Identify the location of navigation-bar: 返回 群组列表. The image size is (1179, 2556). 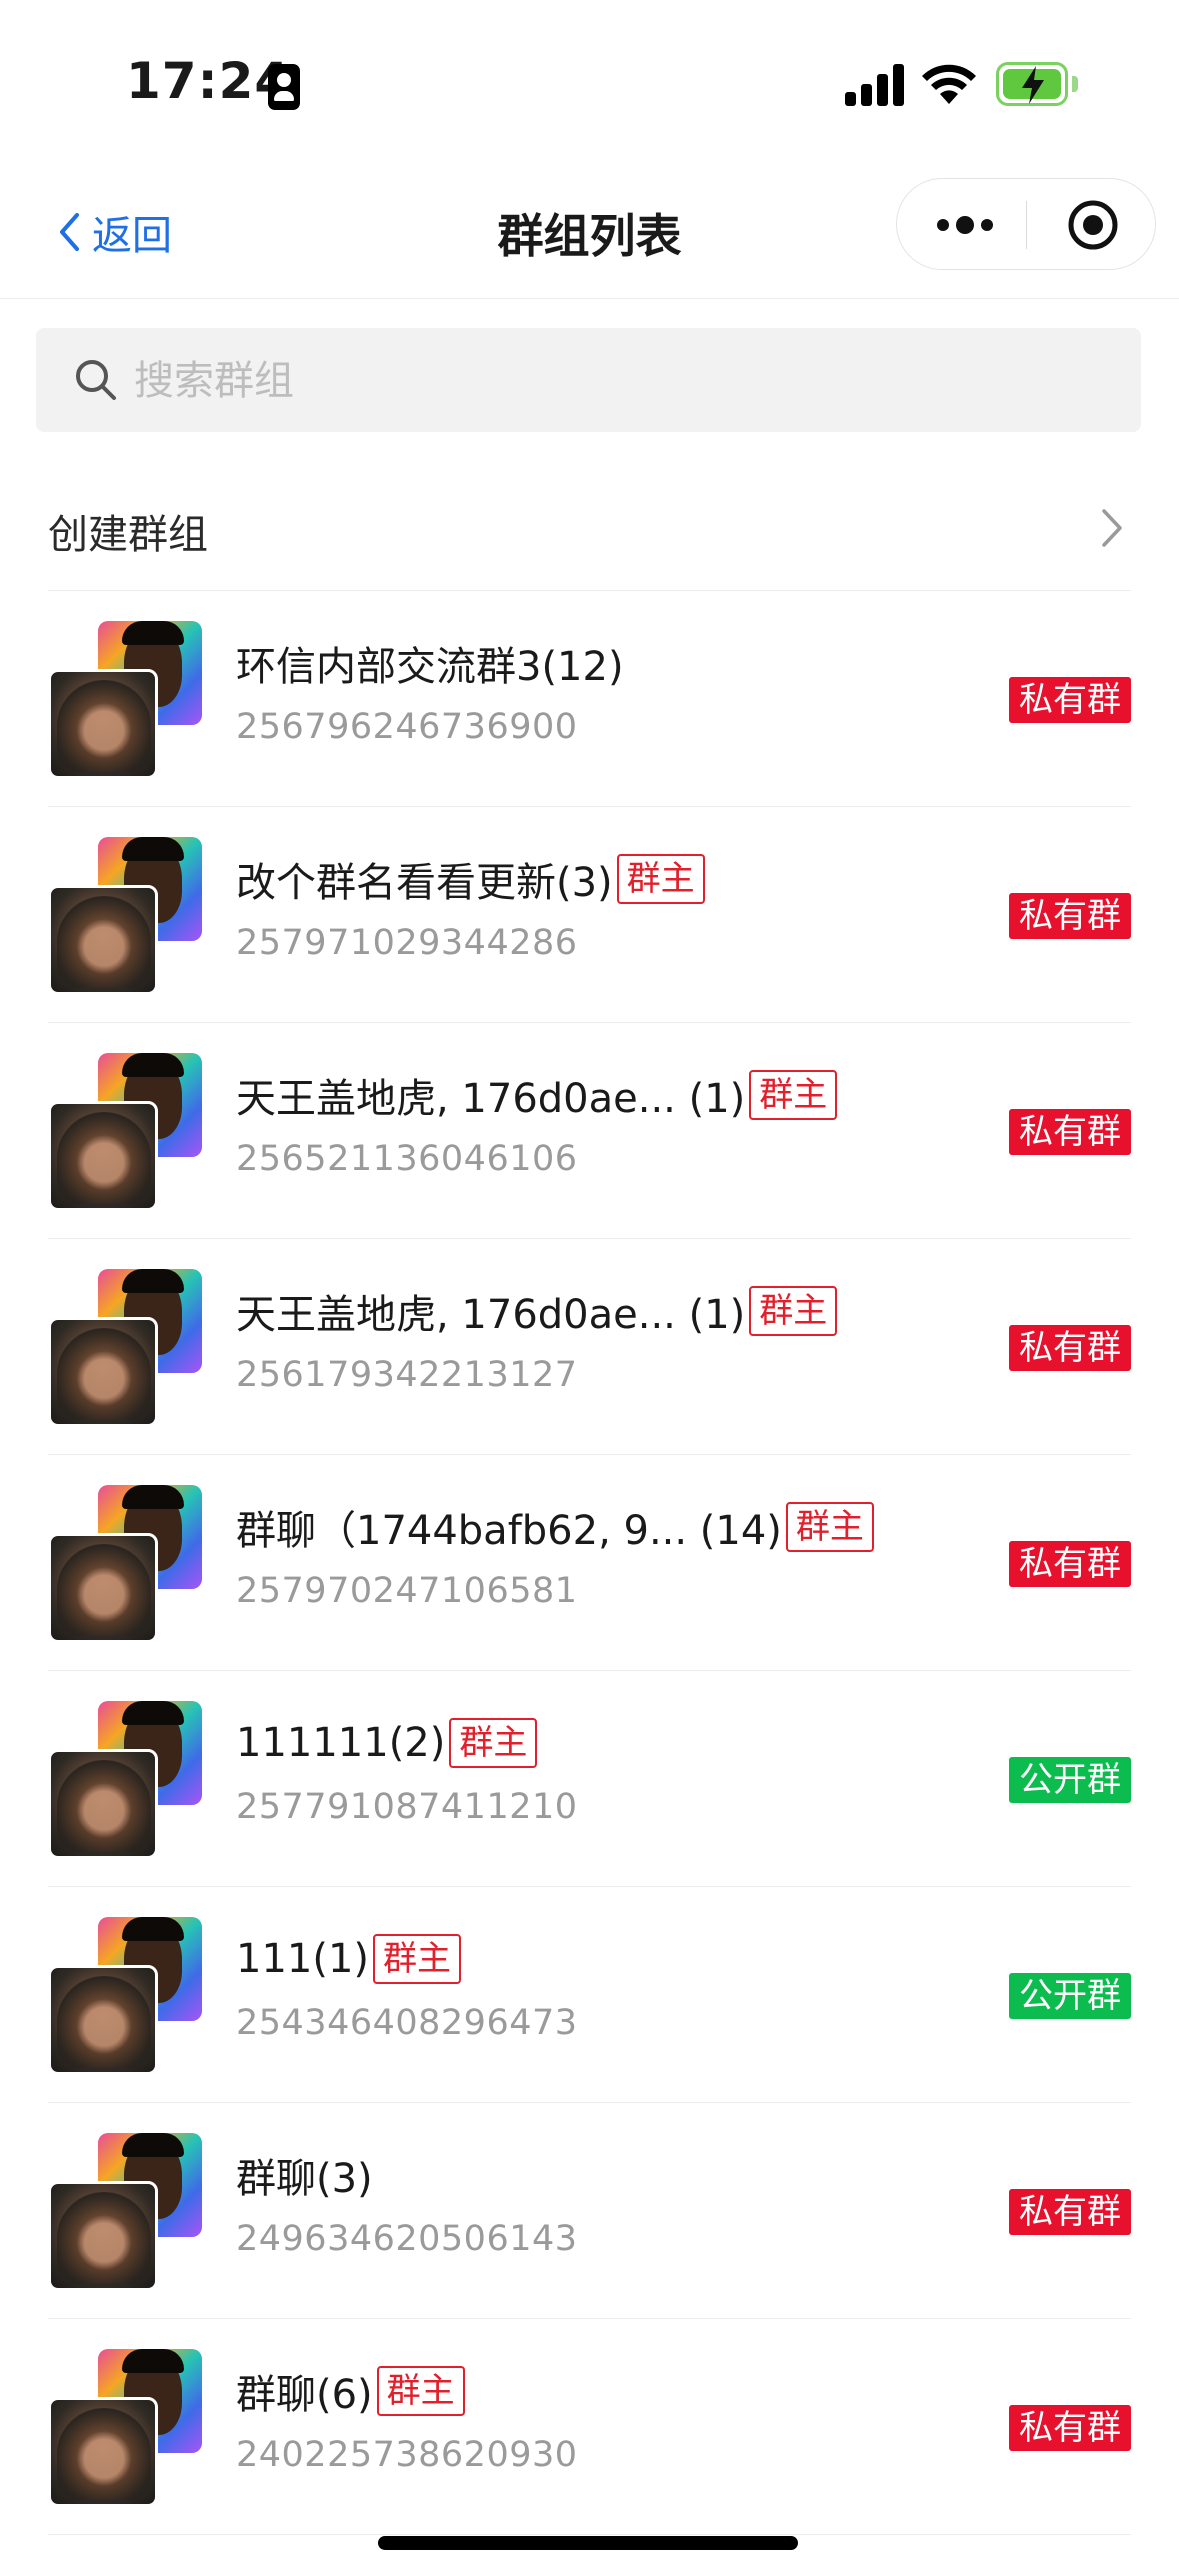
(589, 234).